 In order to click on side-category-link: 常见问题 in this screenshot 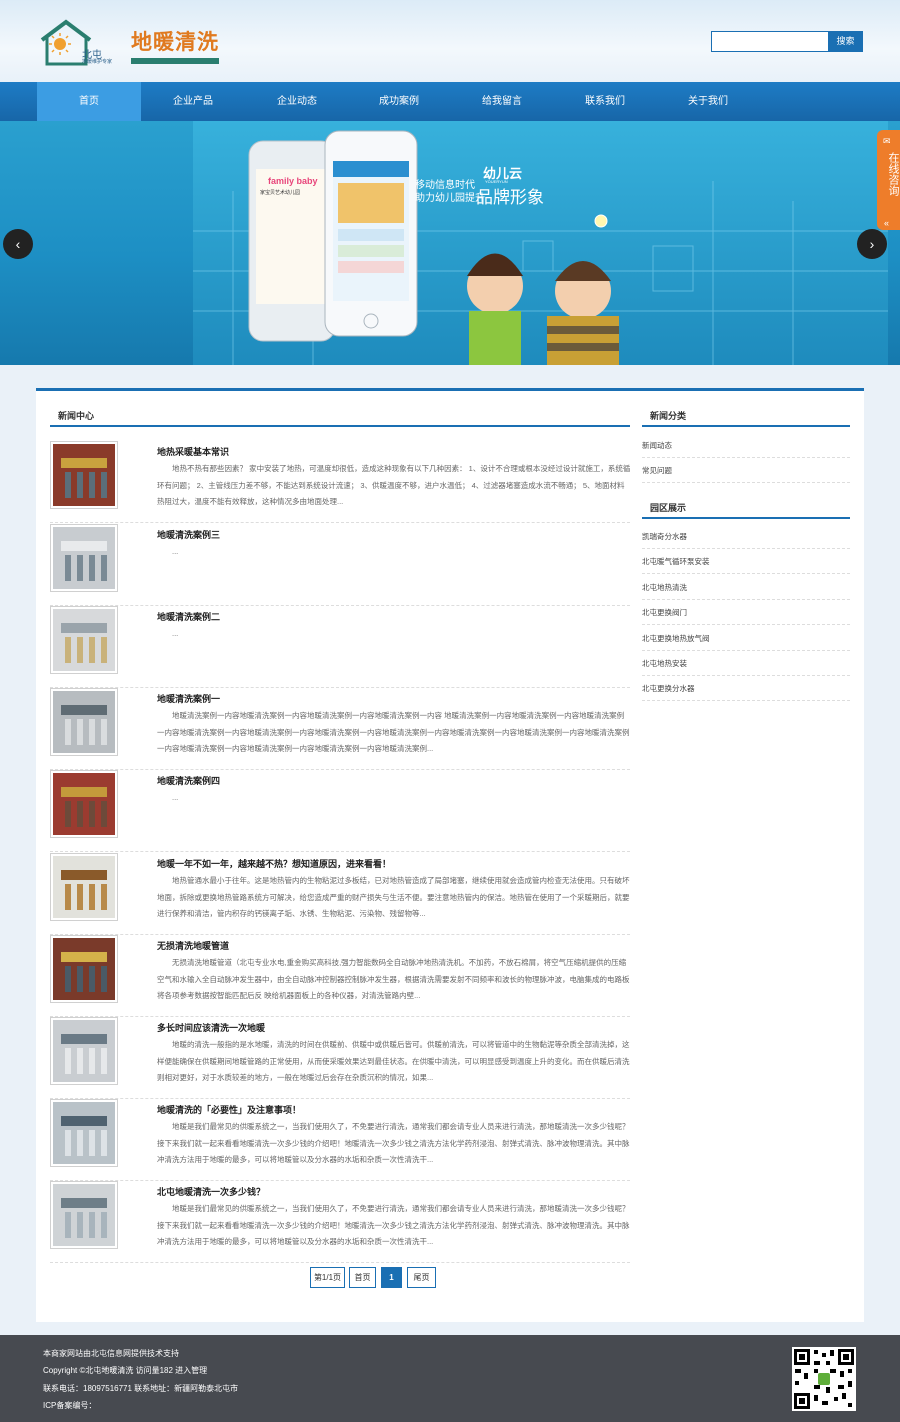, I will do `click(746, 470)`.